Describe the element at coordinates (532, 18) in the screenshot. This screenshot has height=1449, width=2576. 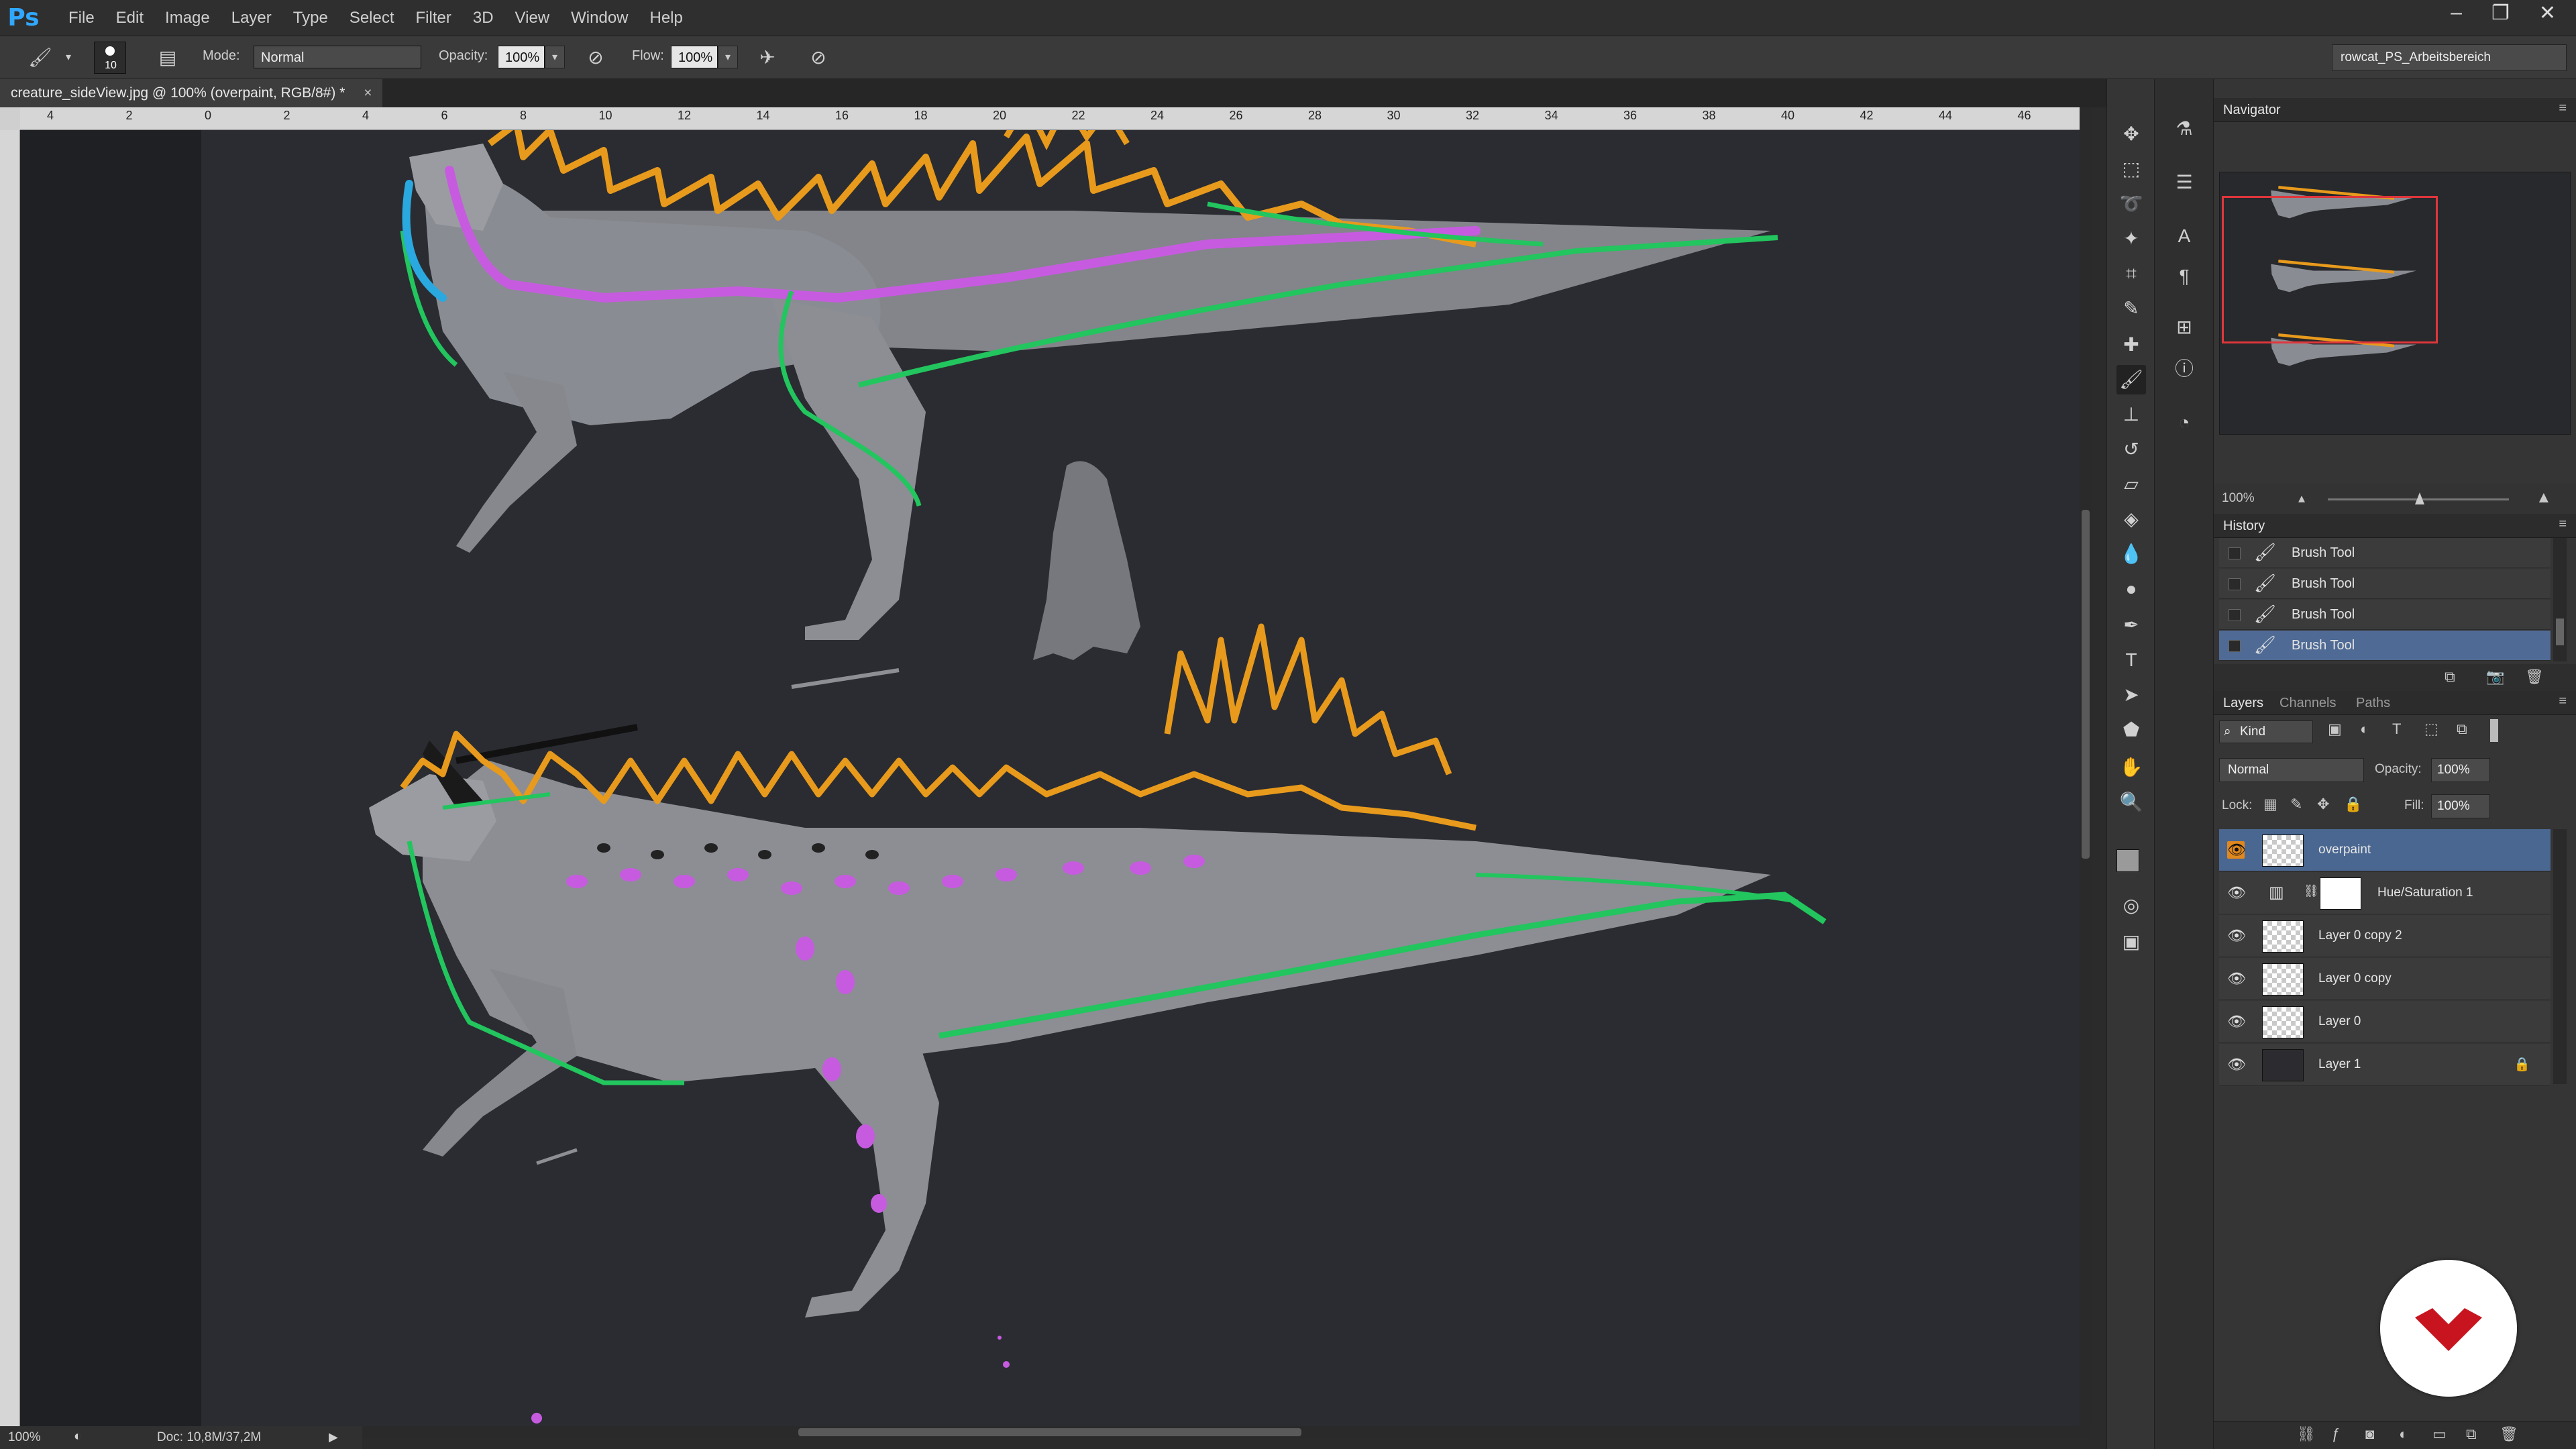
I see `menu-view: View` at that location.